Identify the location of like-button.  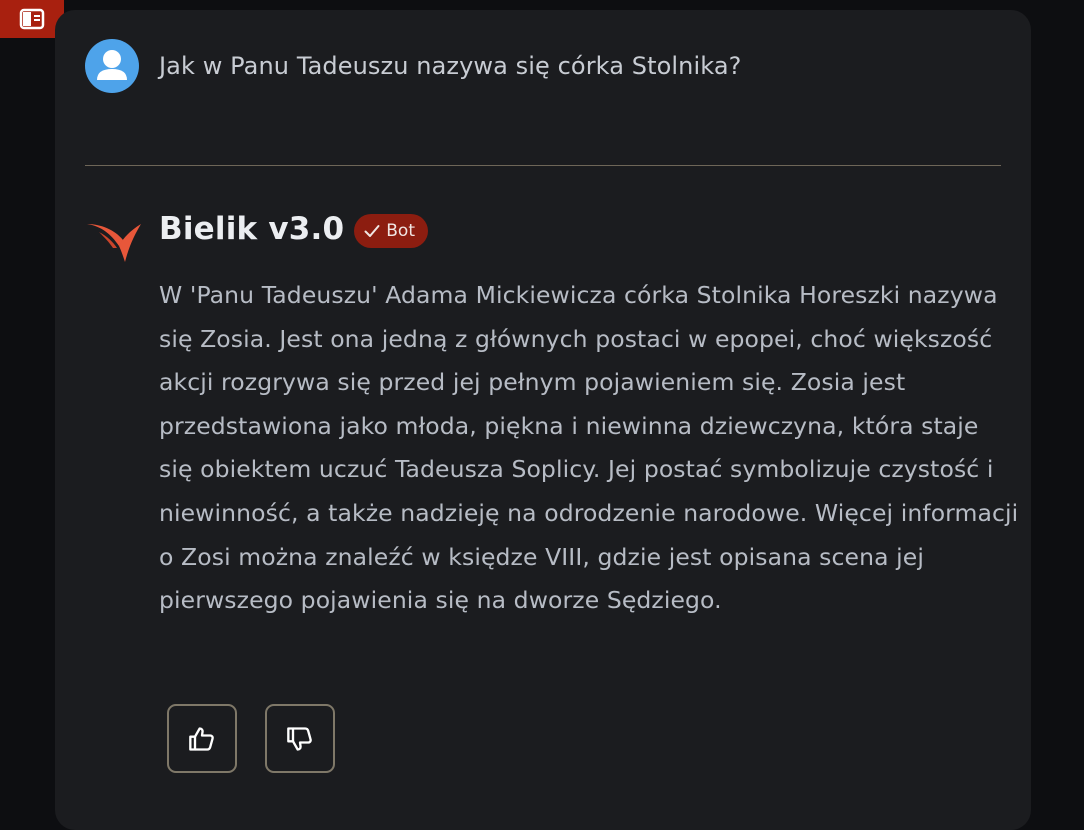
(202, 738).